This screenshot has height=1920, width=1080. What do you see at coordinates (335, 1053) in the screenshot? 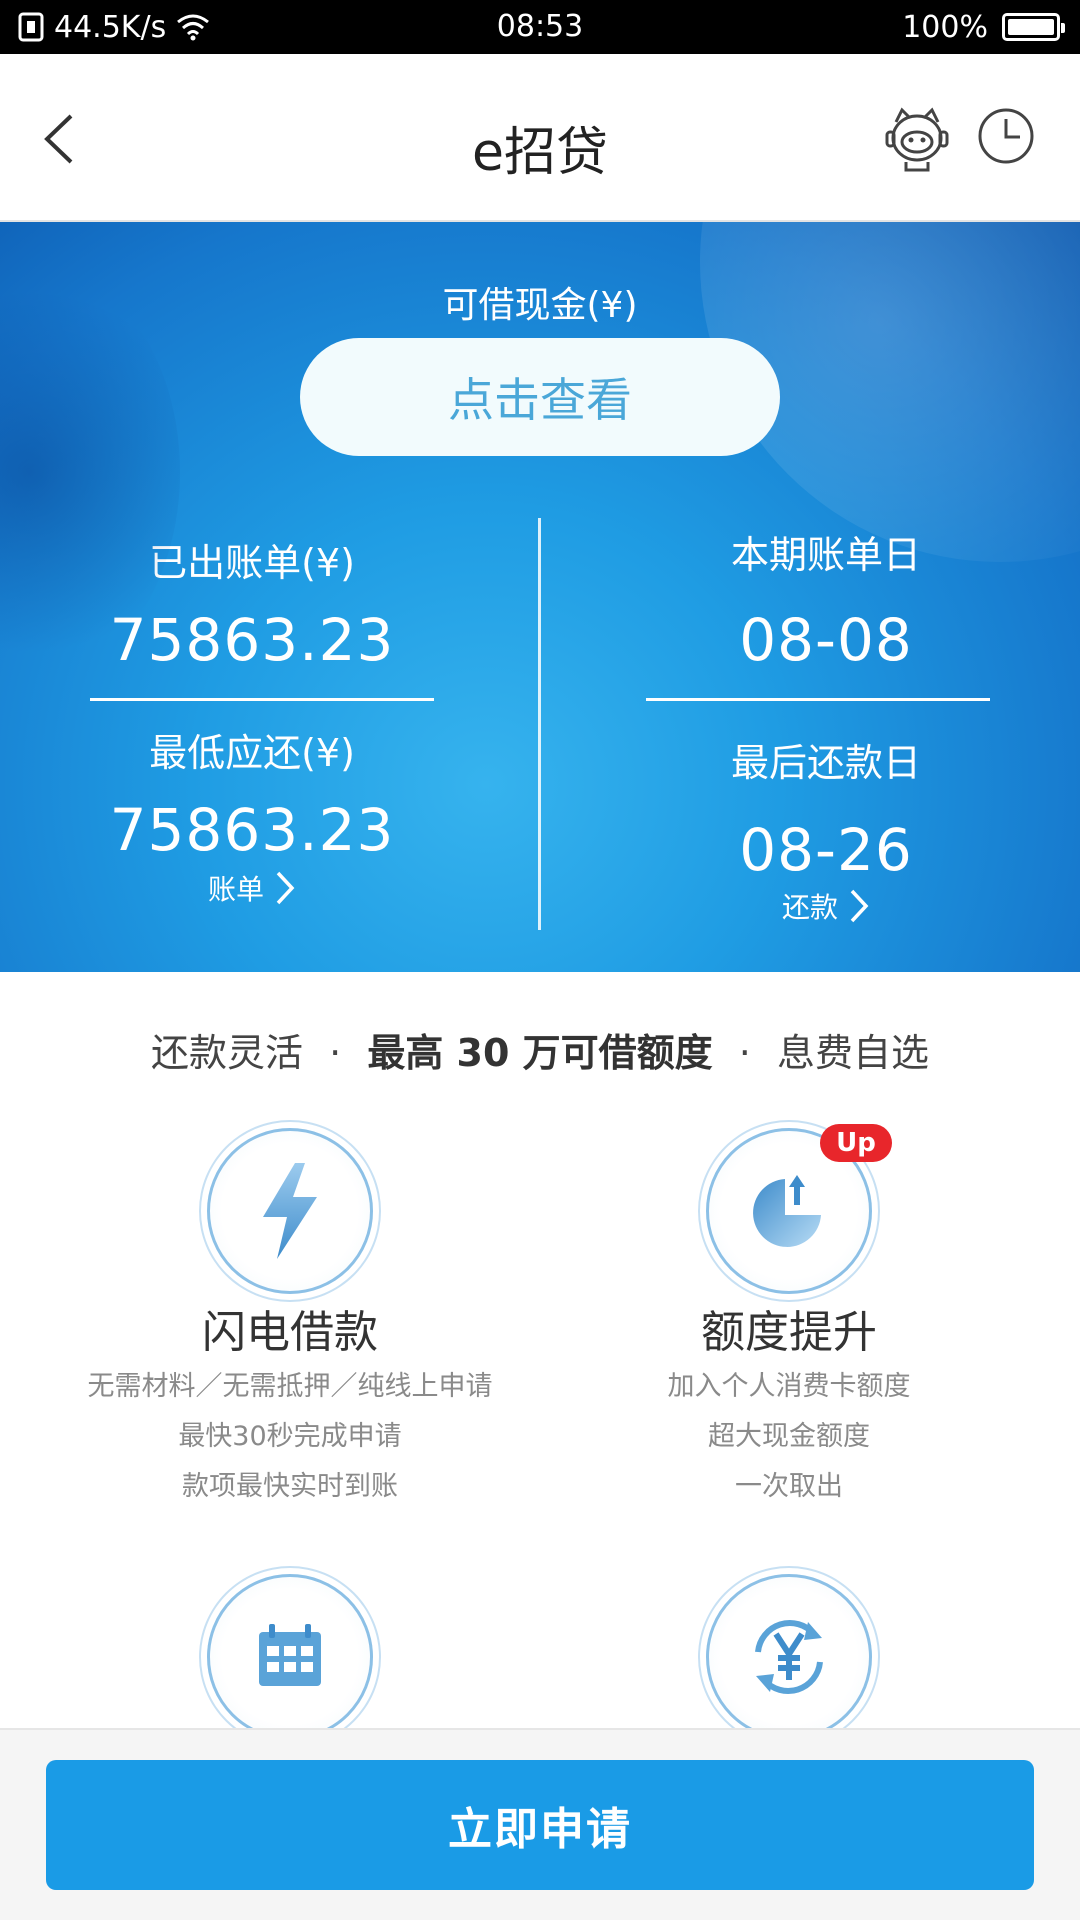
I see `tagline-sep1: ·` at bounding box center [335, 1053].